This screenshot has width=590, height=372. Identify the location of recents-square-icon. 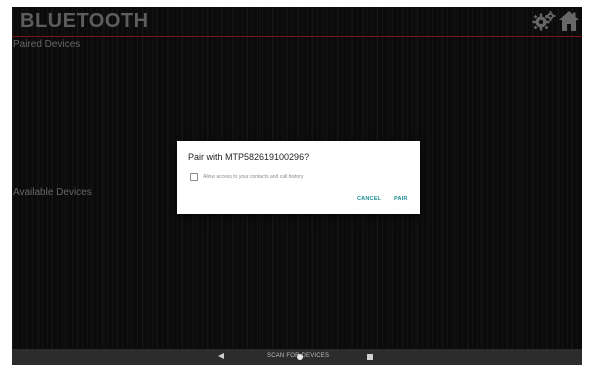
(370, 357).